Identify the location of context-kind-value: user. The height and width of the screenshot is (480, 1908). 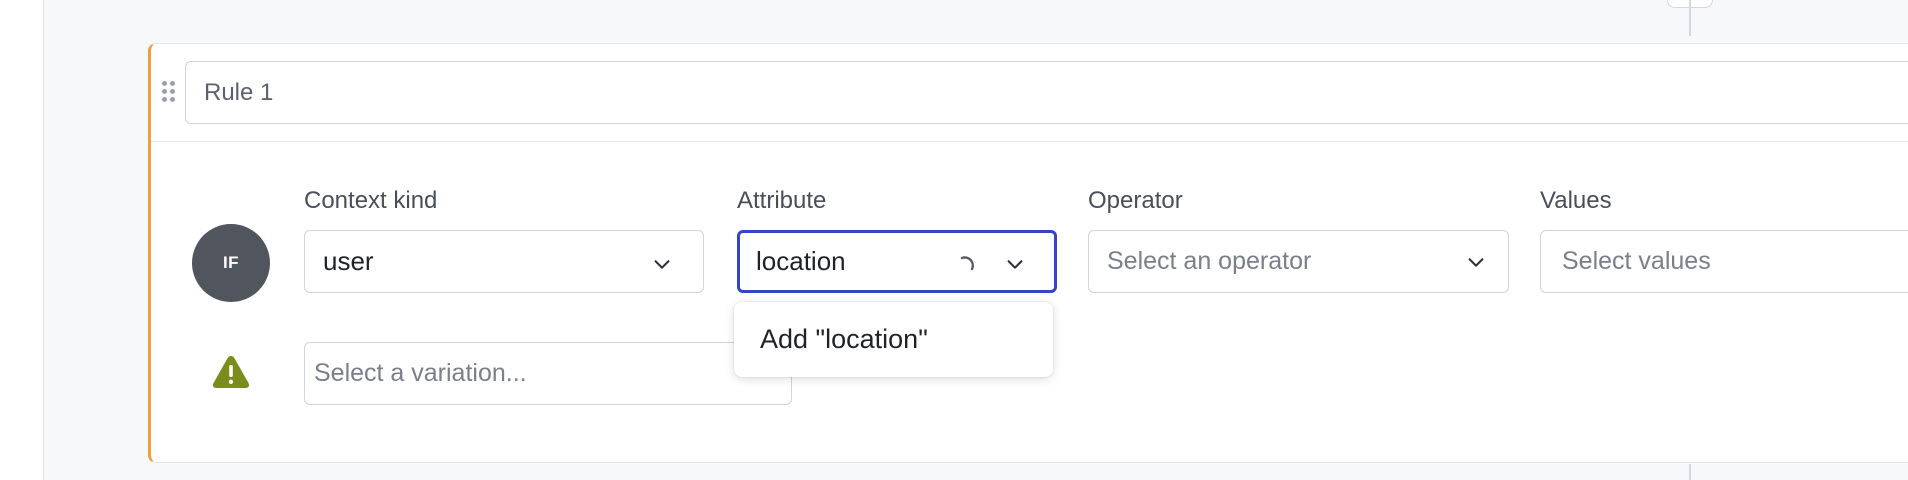
(348, 261).